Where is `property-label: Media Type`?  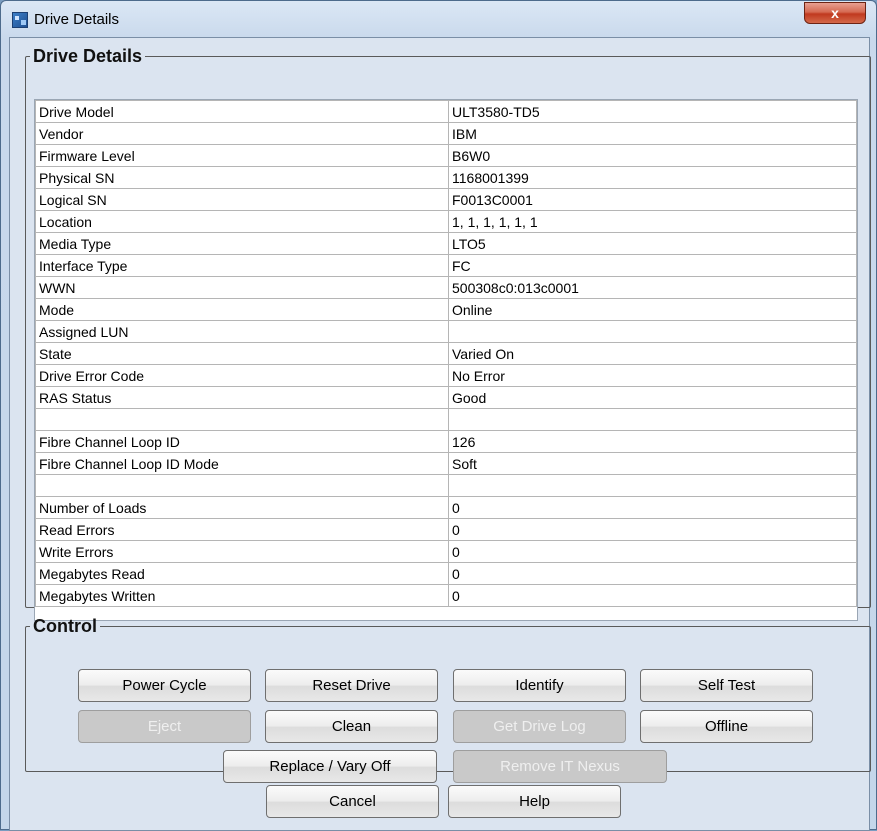 property-label: Media Type is located at coordinates (242, 243).